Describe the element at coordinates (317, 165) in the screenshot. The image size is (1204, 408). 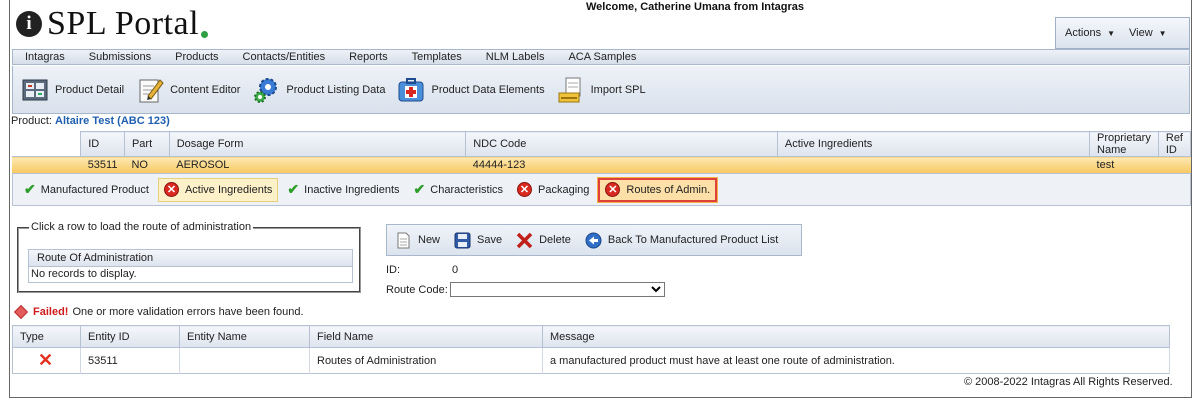
I see `cell-dosage-form: AEROSOL` at that location.